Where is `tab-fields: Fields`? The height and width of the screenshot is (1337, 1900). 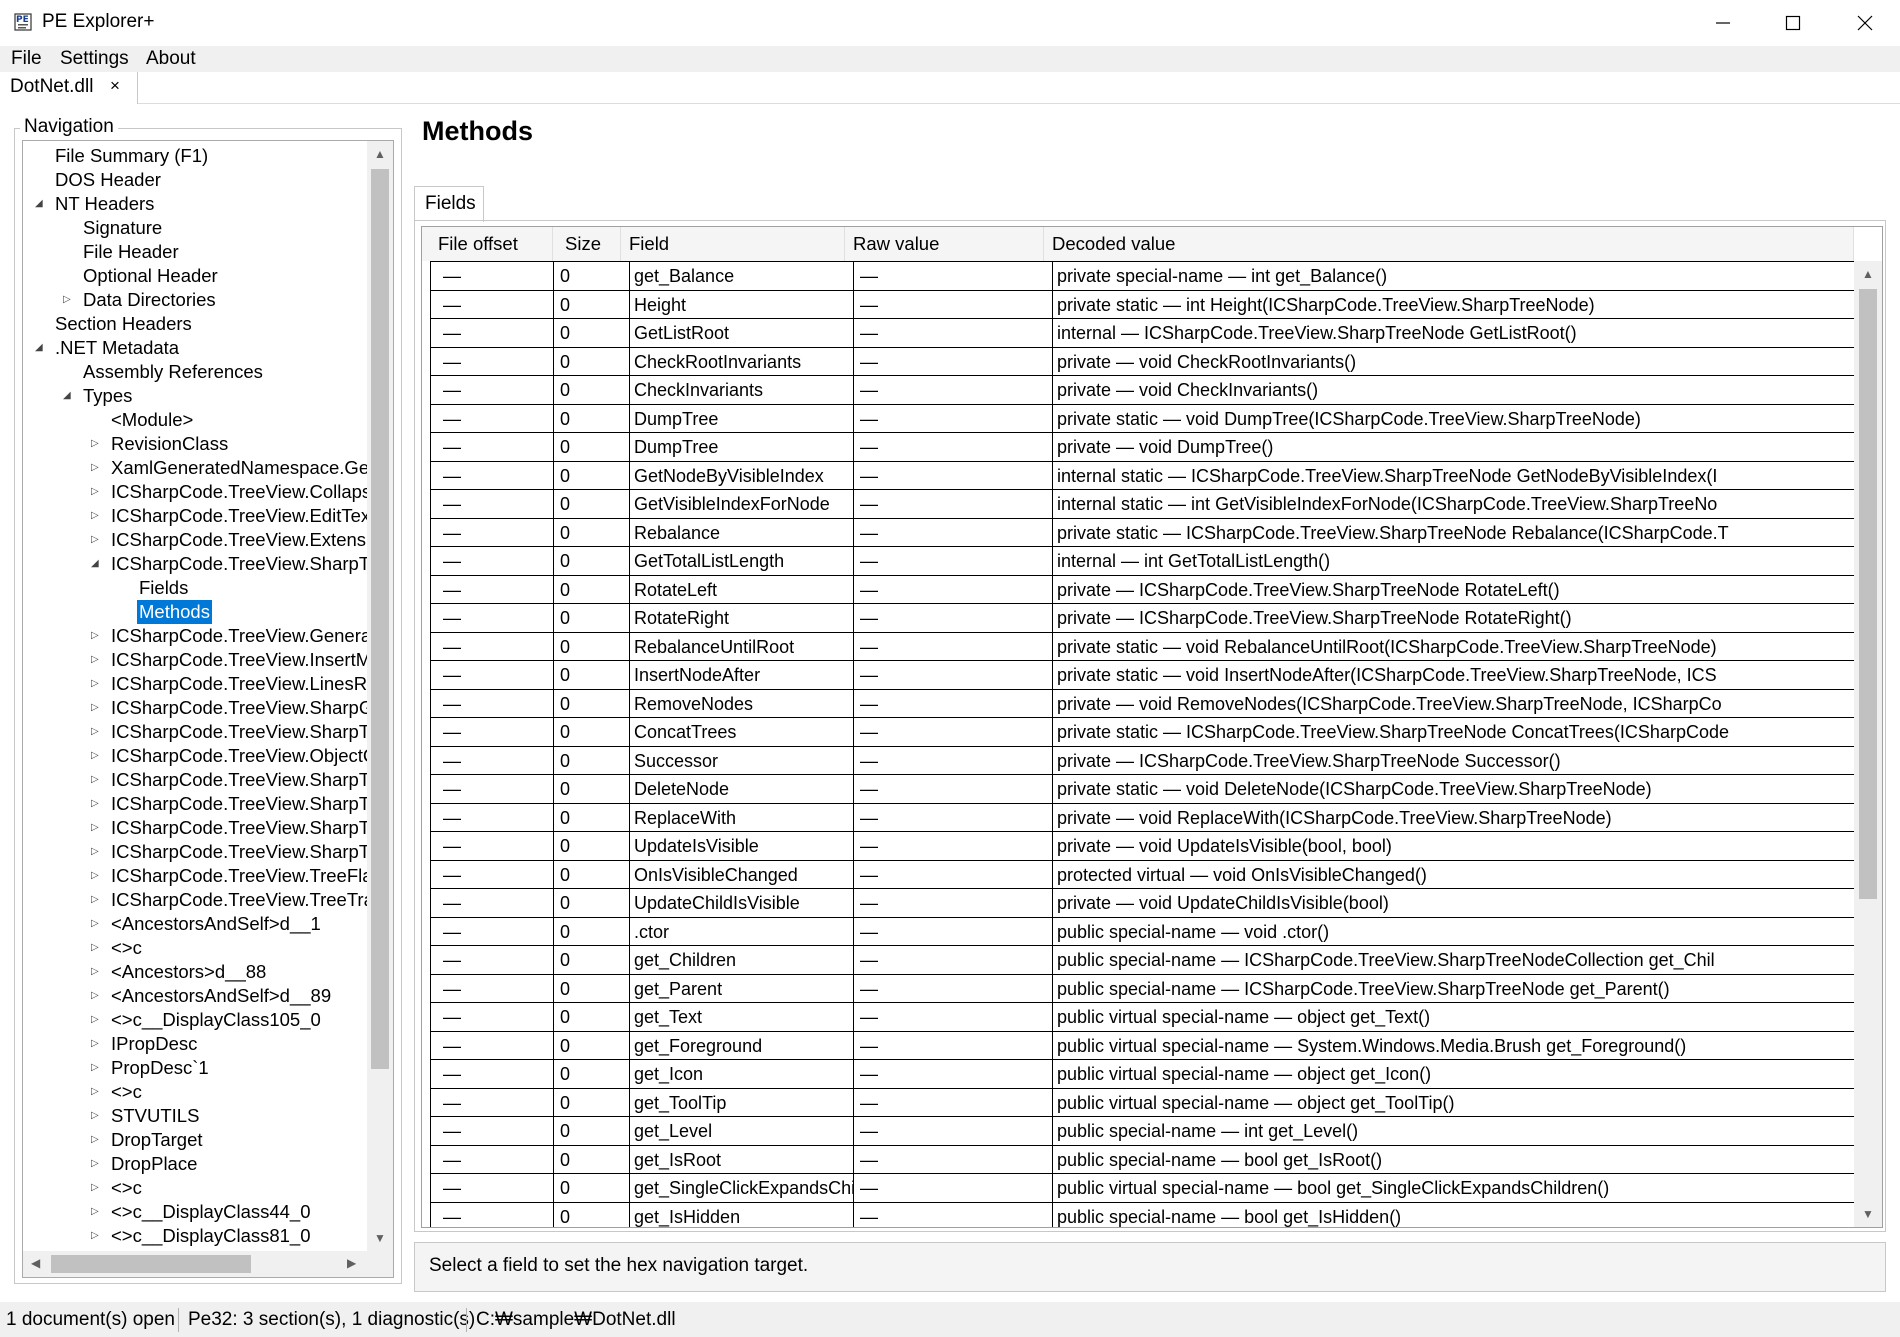 tab-fields: Fields is located at coordinates (449, 204).